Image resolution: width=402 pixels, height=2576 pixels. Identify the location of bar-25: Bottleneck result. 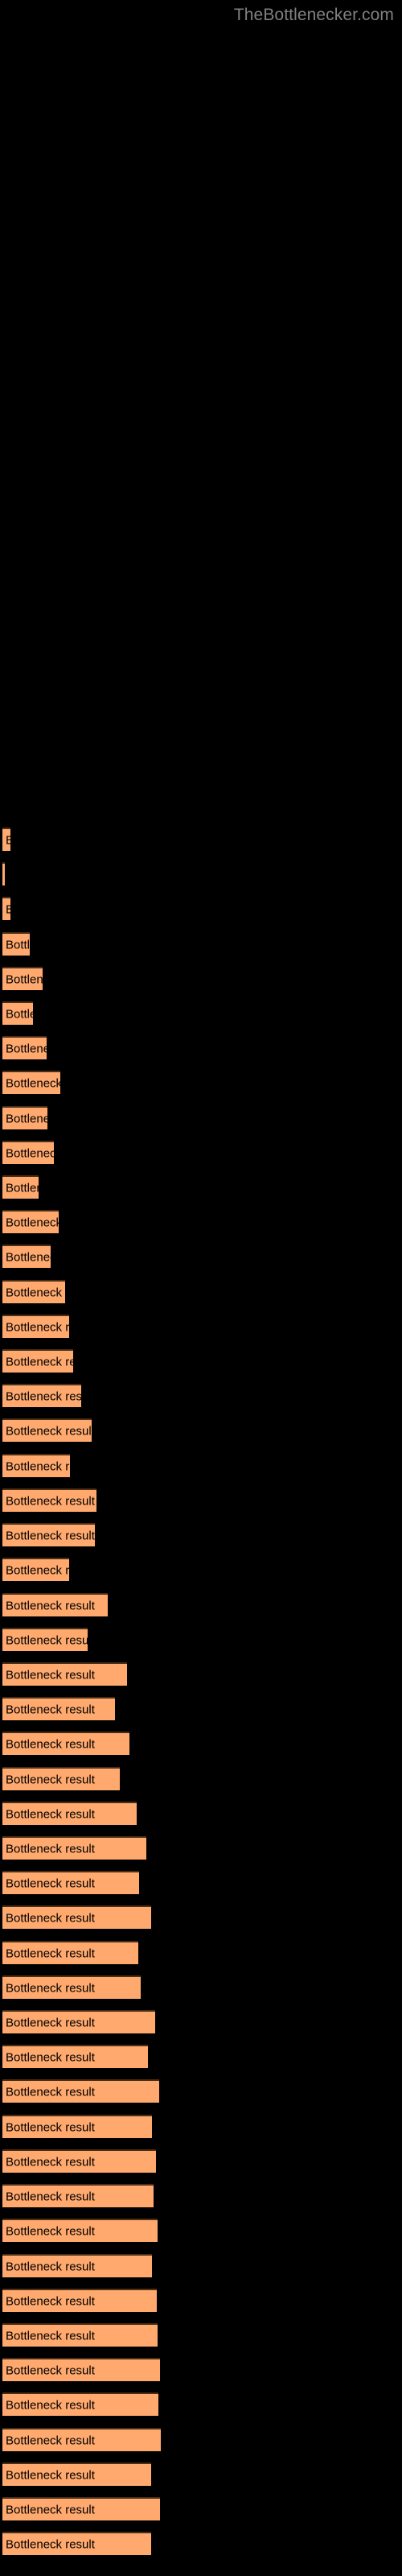
(58, 1708).